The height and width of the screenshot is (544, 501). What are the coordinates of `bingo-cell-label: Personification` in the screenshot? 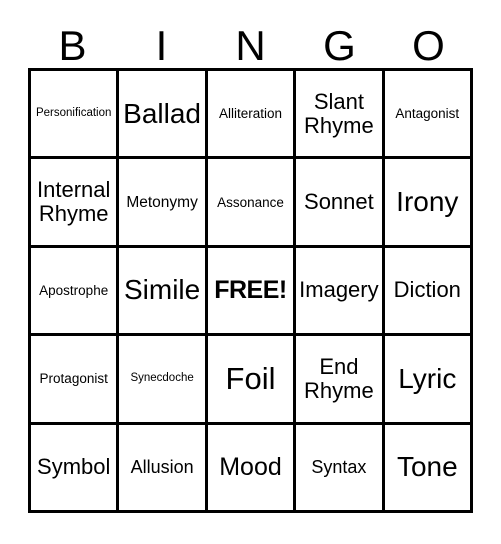 It's located at (73, 113).